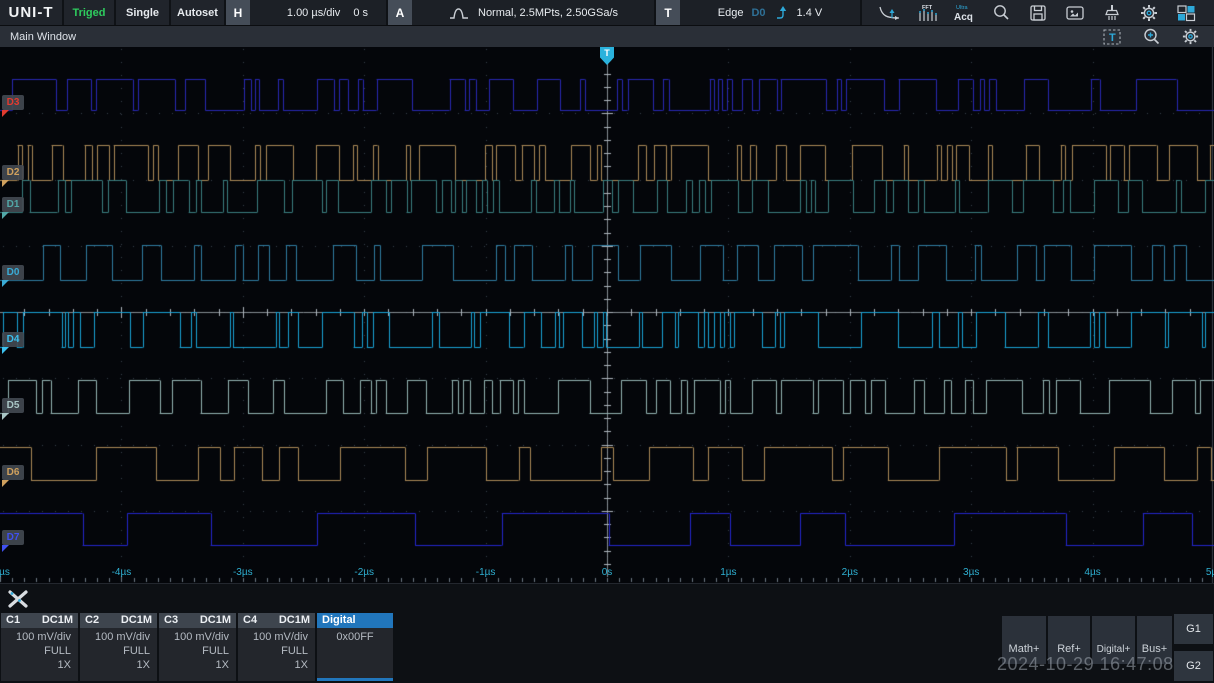 The width and height of the screenshot is (1214, 683). What do you see at coordinates (121, 572) in the screenshot?
I see `time-axis-label: -4µs` at bounding box center [121, 572].